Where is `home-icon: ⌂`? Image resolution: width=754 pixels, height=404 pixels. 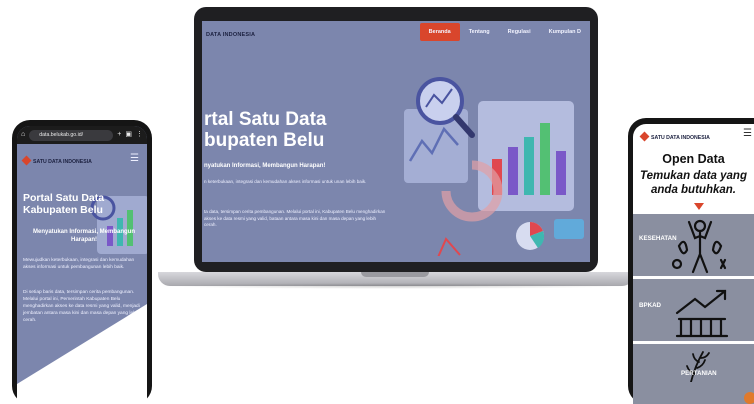 home-icon: ⌂ is located at coordinates (23, 135).